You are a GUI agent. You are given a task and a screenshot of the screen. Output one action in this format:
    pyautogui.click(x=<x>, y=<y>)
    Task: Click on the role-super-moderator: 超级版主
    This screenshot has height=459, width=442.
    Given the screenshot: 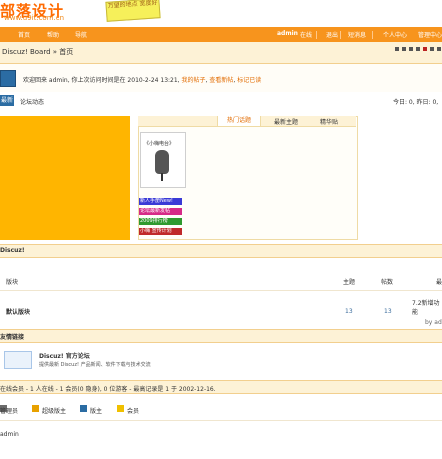 What is the action you would take?
    pyautogui.click(x=54, y=411)
    